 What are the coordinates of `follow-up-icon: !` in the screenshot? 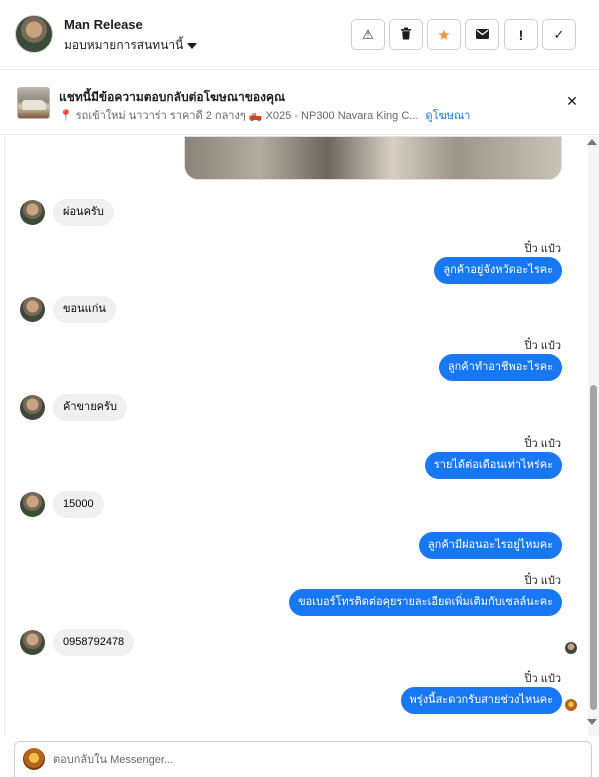 It's located at (521, 34).